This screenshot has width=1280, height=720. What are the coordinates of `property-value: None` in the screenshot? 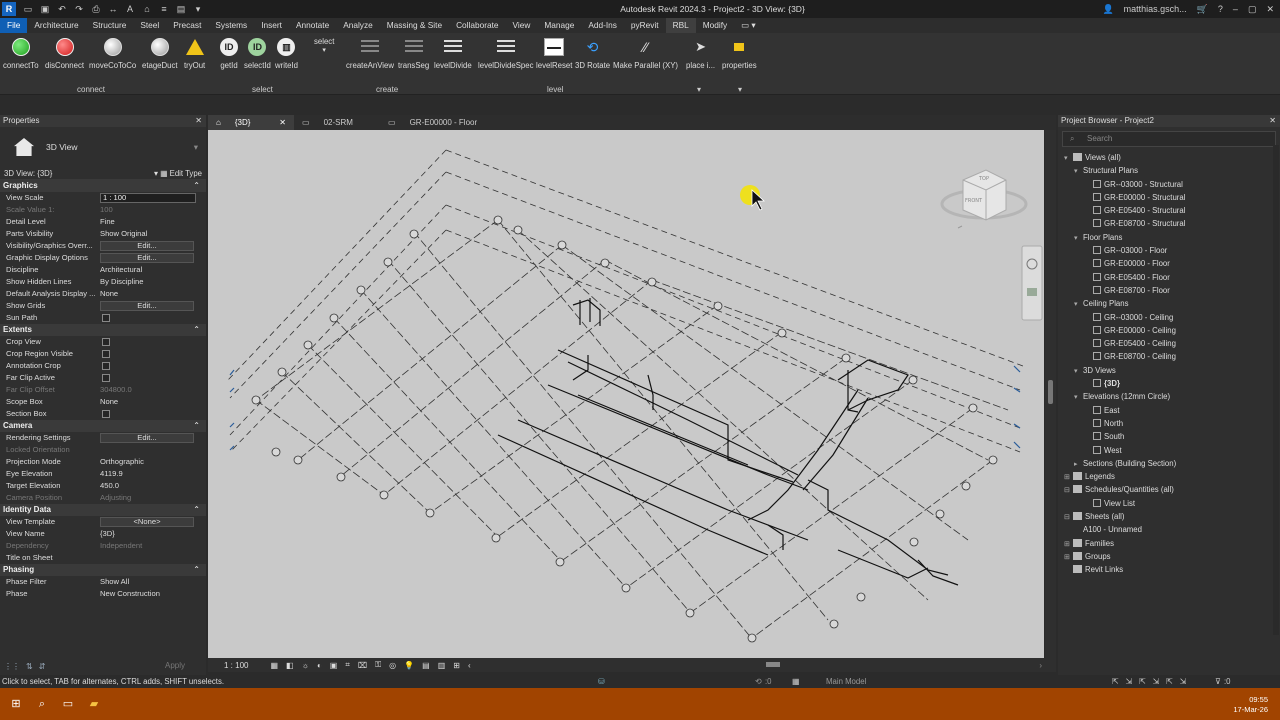 It's located at (109, 401).